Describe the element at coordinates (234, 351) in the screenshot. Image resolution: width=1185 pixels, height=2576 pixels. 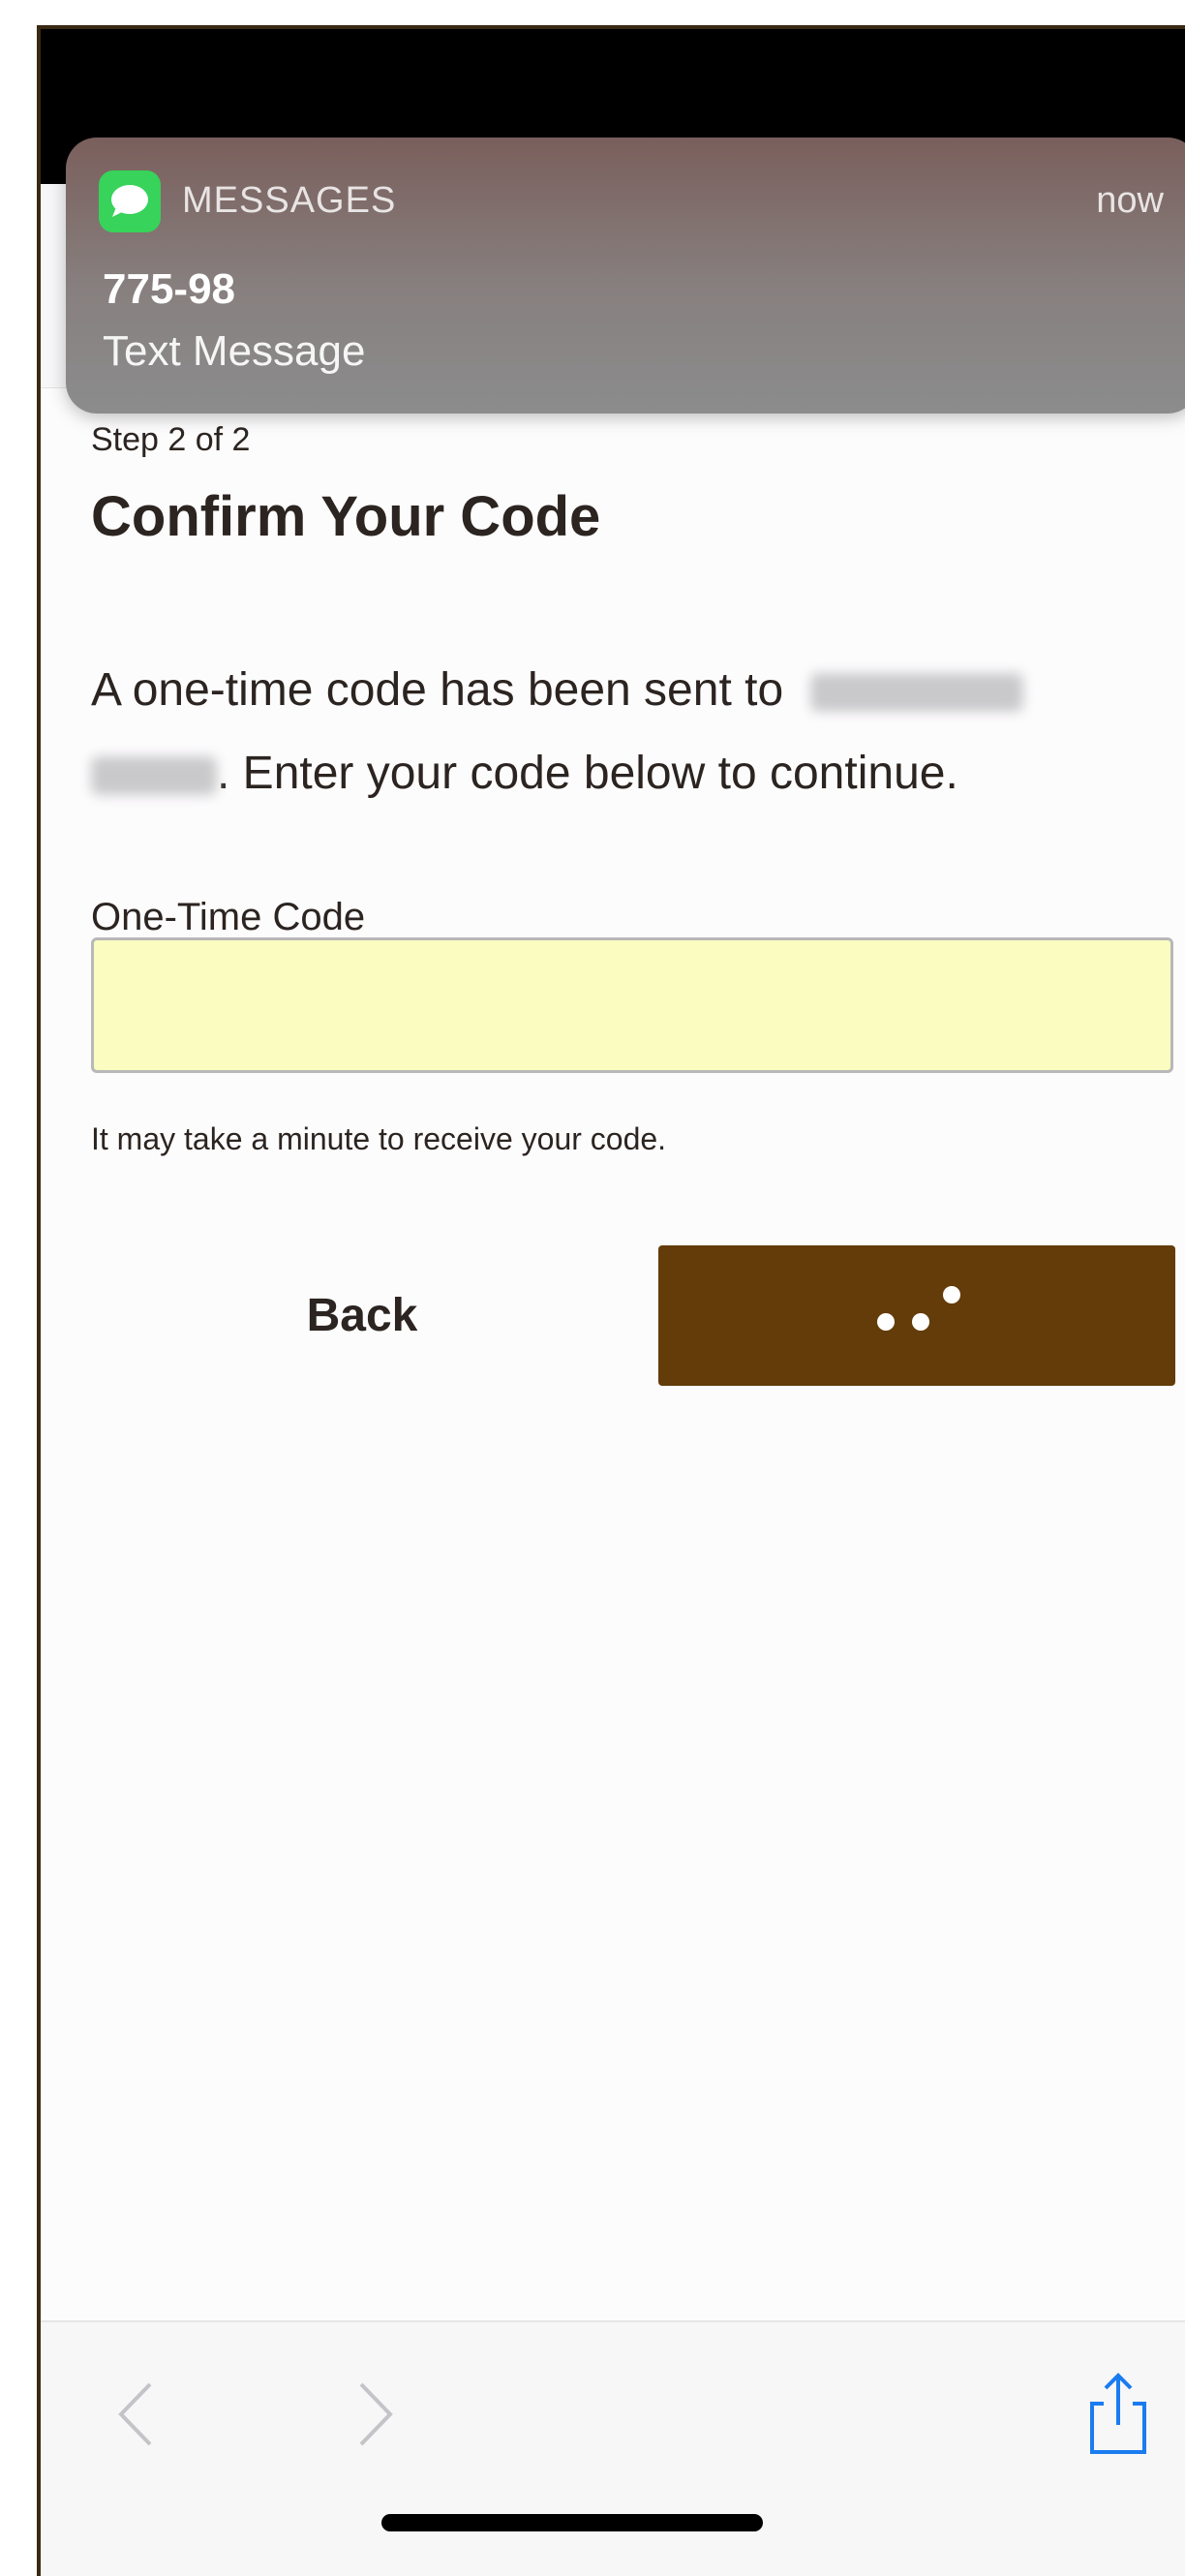
I see `notification-body: Text Message` at that location.